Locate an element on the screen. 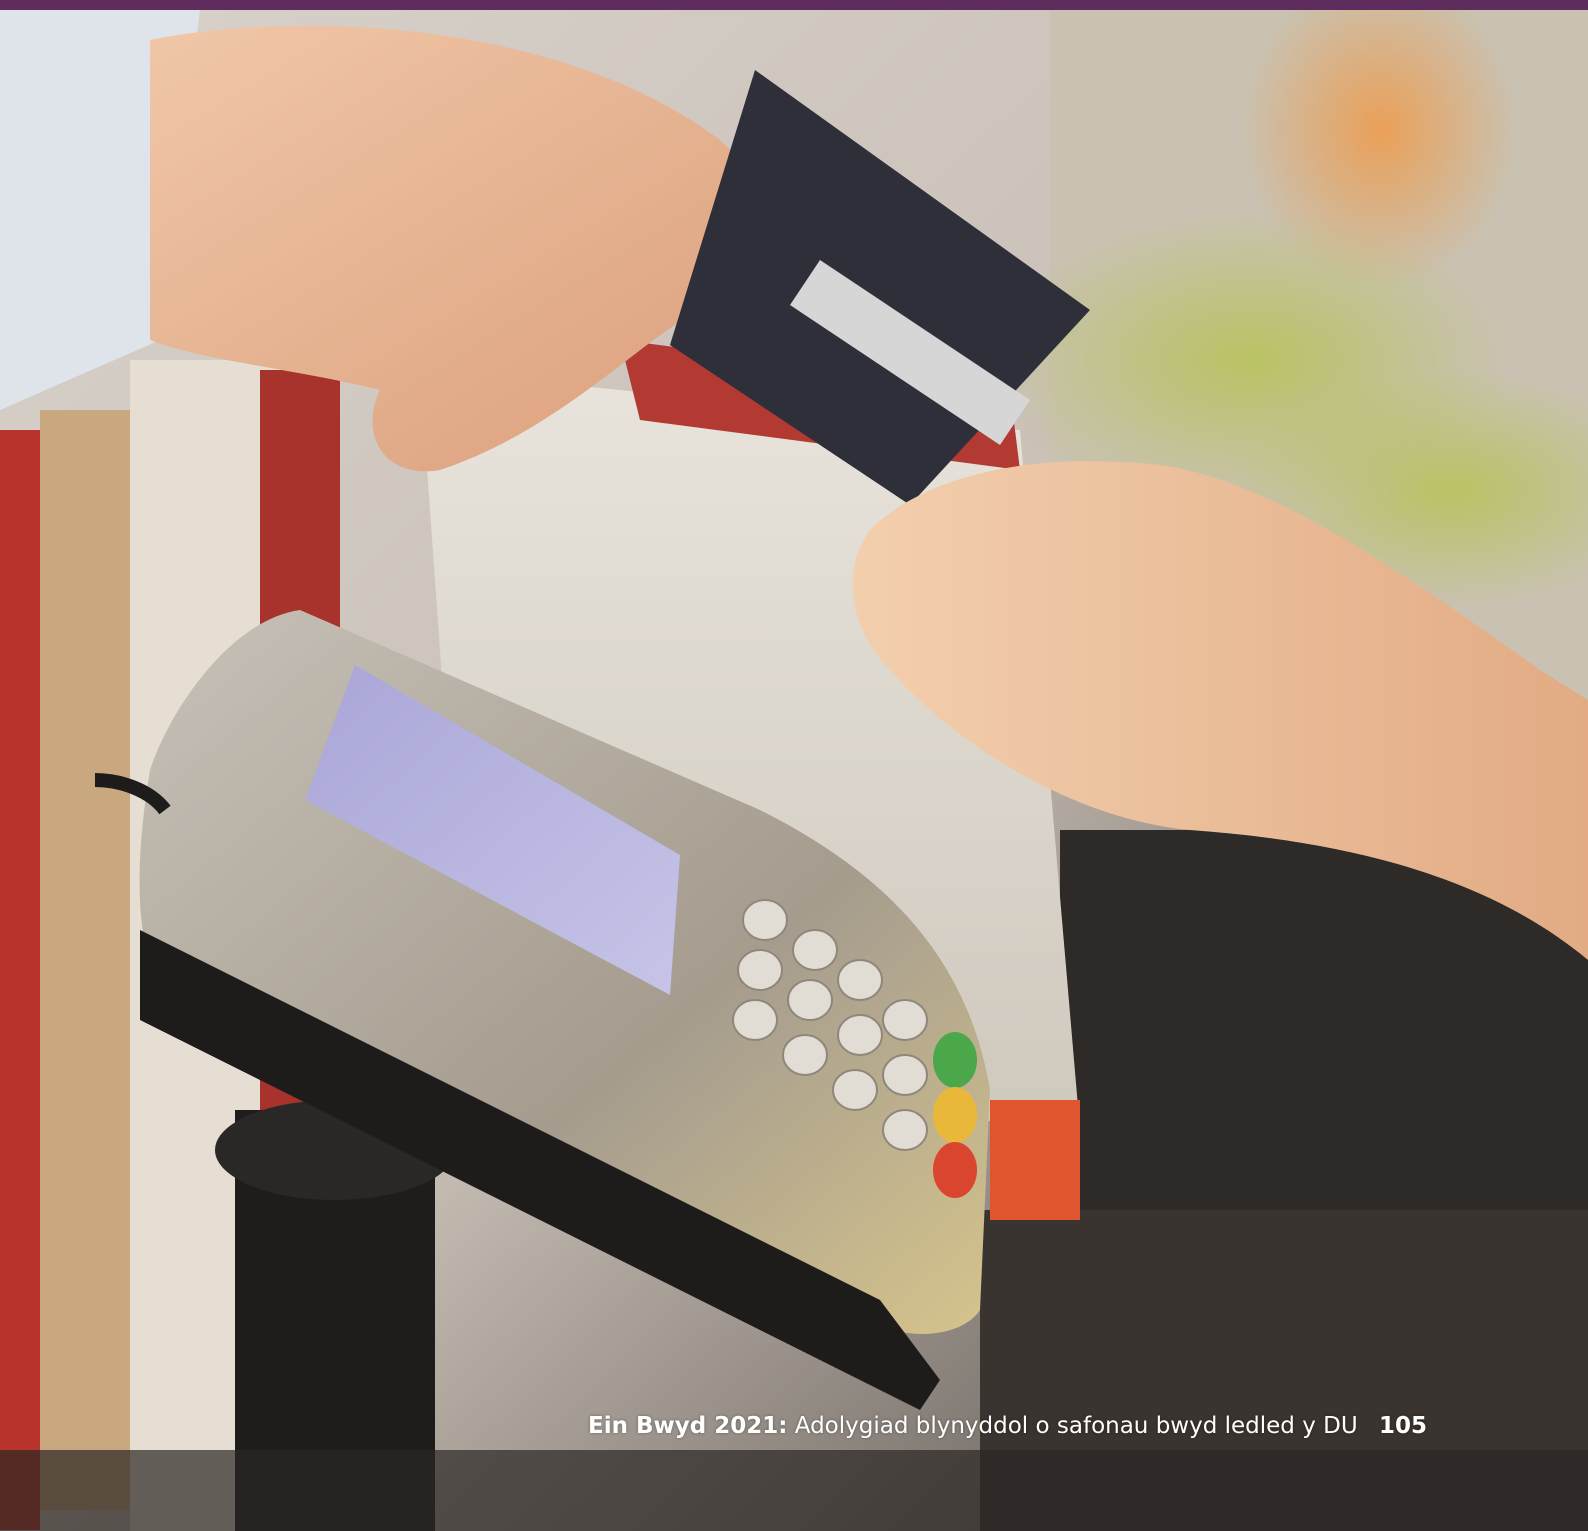 This screenshot has height=1531, width=1588. brand-top-bar is located at coordinates (794, 5).